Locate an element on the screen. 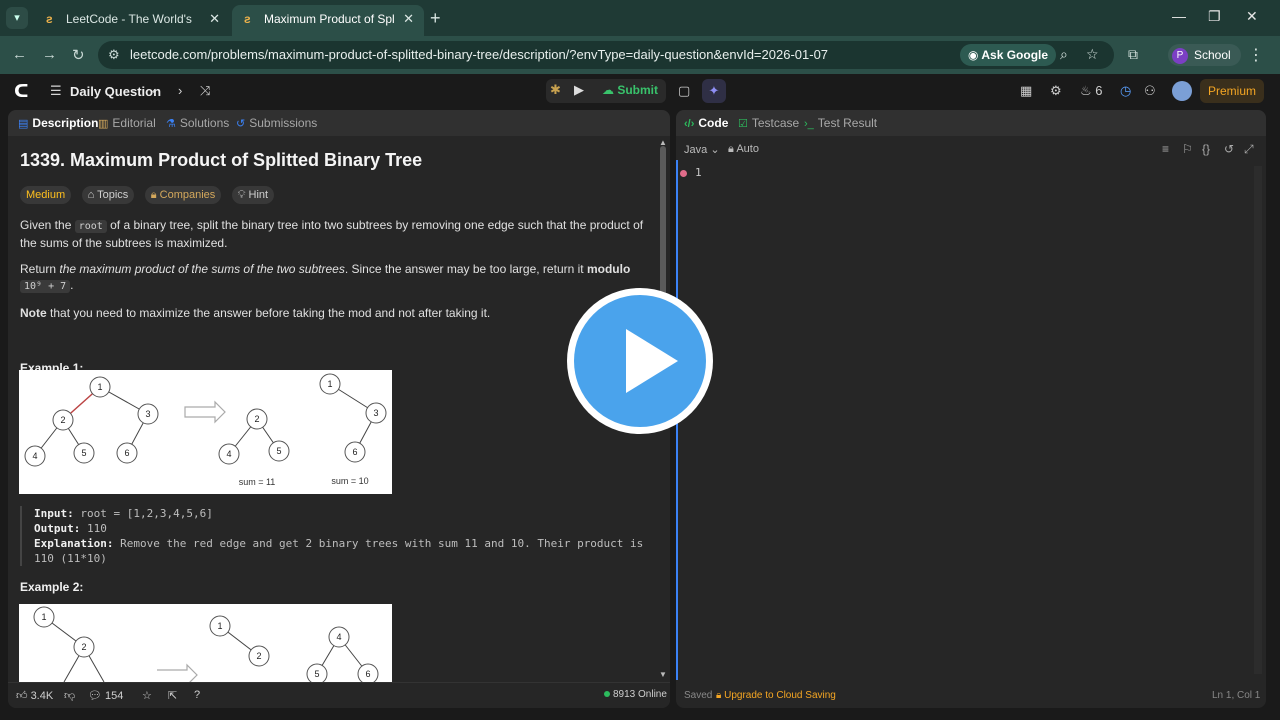  hint-badge: 💡︎ Hint is located at coordinates (253, 195).